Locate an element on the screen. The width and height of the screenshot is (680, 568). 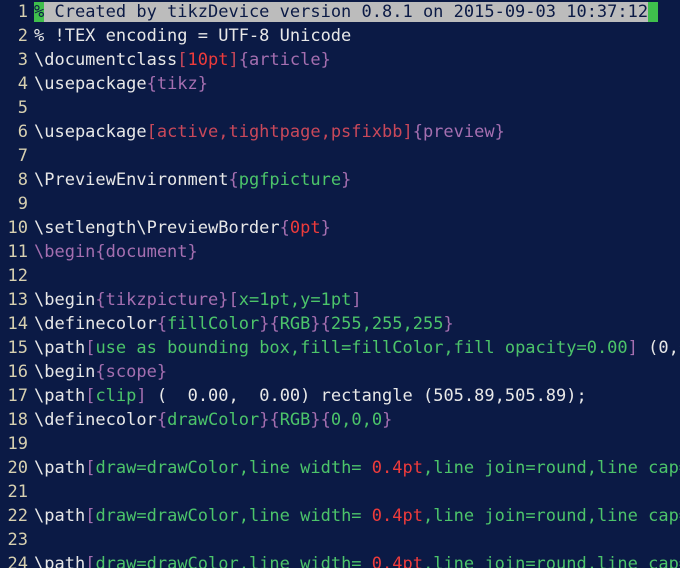
code-token: {tikz} is located at coordinates (177, 84).